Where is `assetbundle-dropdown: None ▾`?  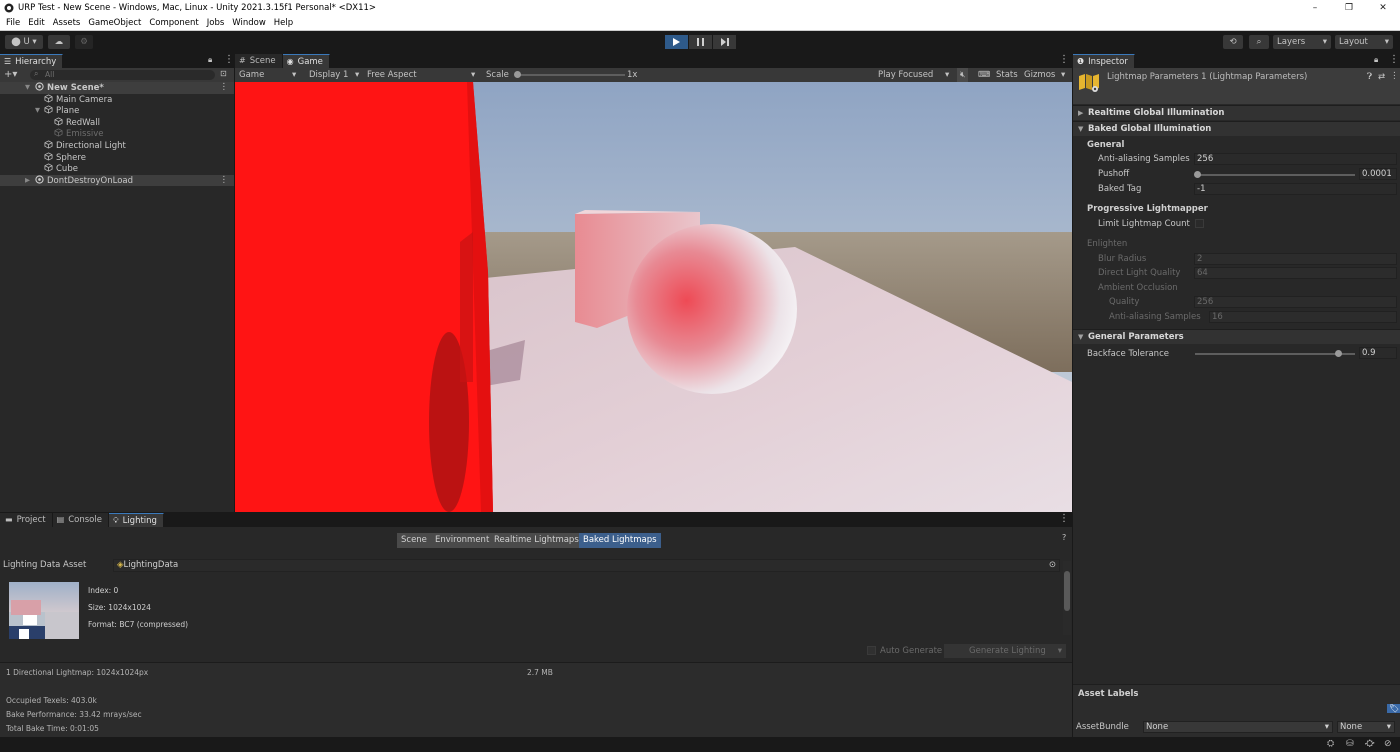 assetbundle-dropdown: None ▾ is located at coordinates (1238, 727).